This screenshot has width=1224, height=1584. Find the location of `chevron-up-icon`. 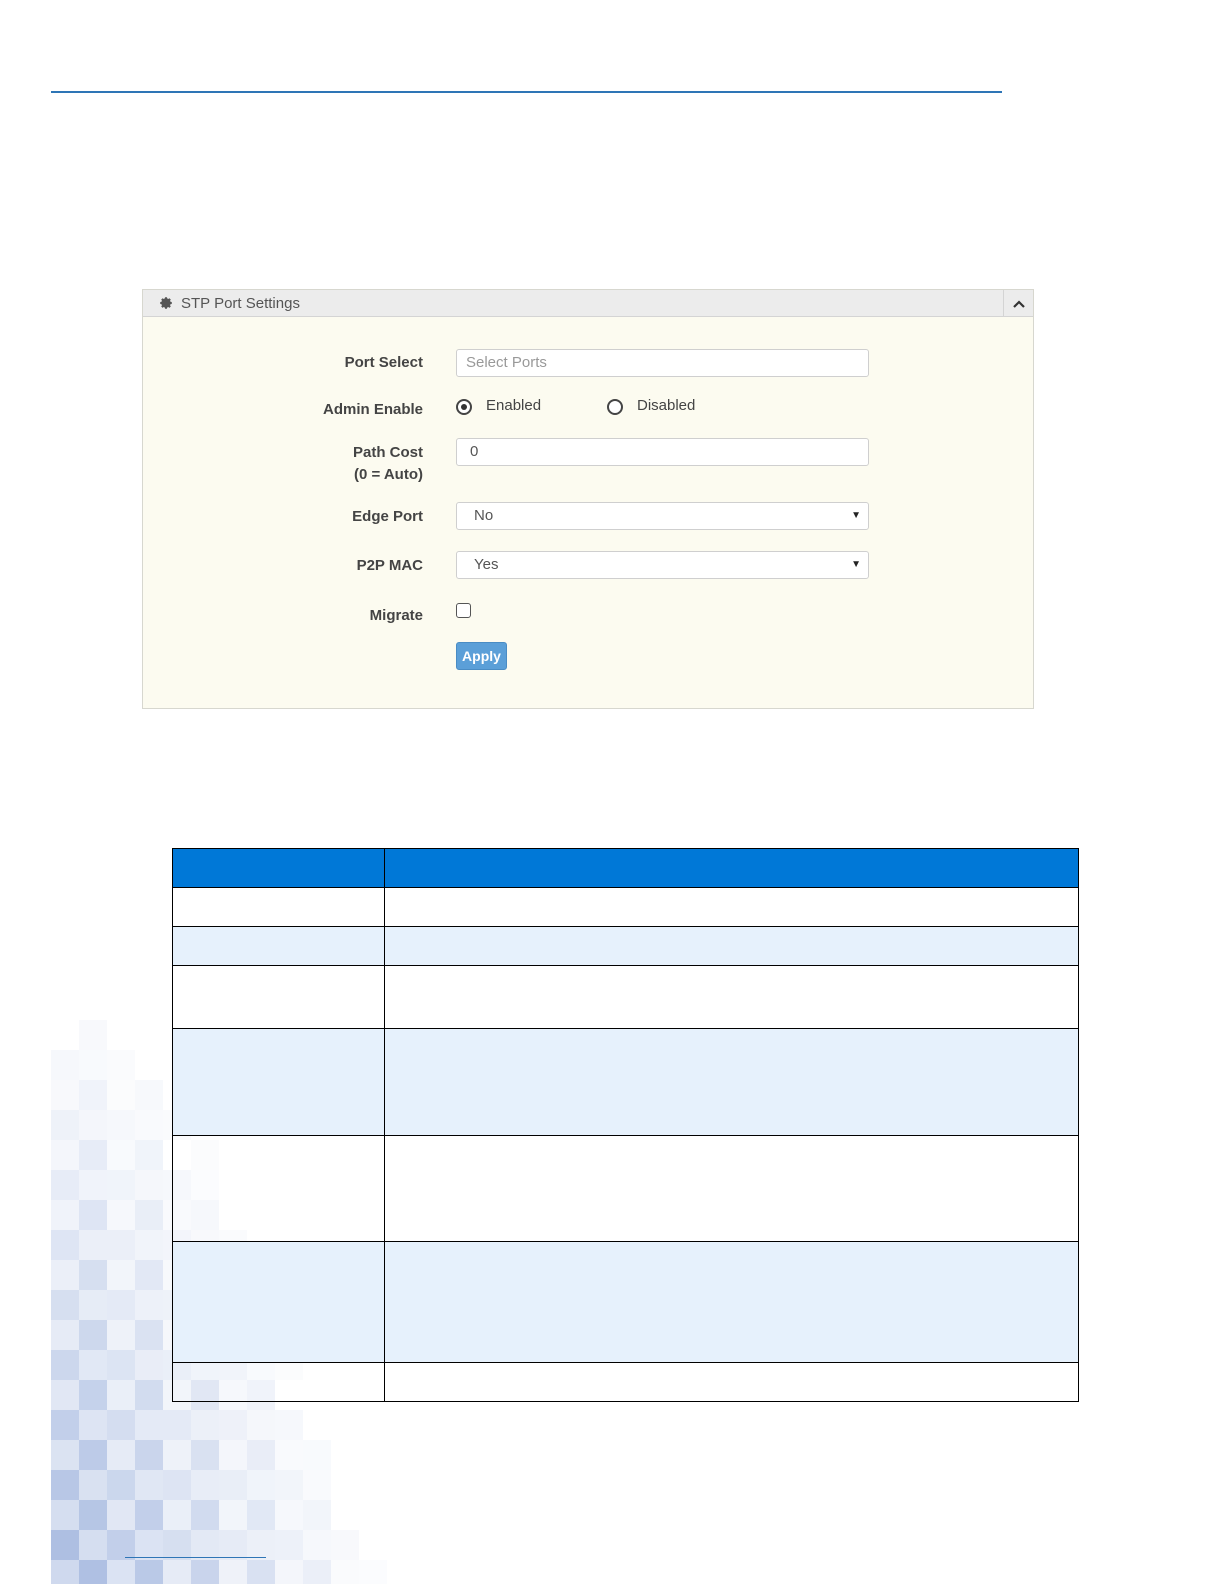

chevron-up-icon is located at coordinates (1018, 303).